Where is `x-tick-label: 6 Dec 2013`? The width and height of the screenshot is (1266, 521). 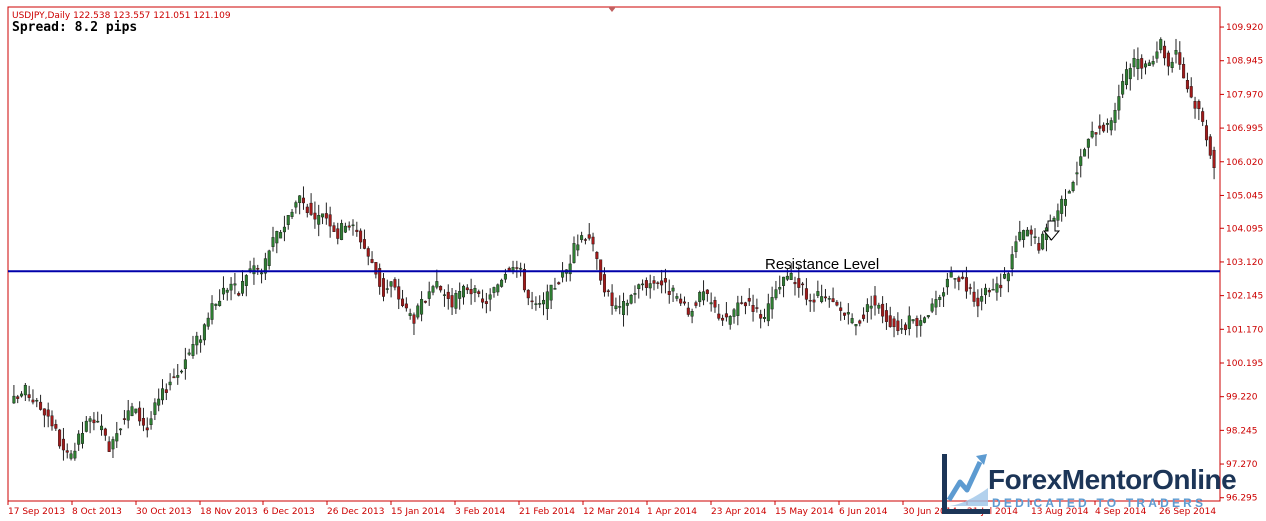
x-tick-label: 6 Dec 2013 is located at coordinates (289, 512).